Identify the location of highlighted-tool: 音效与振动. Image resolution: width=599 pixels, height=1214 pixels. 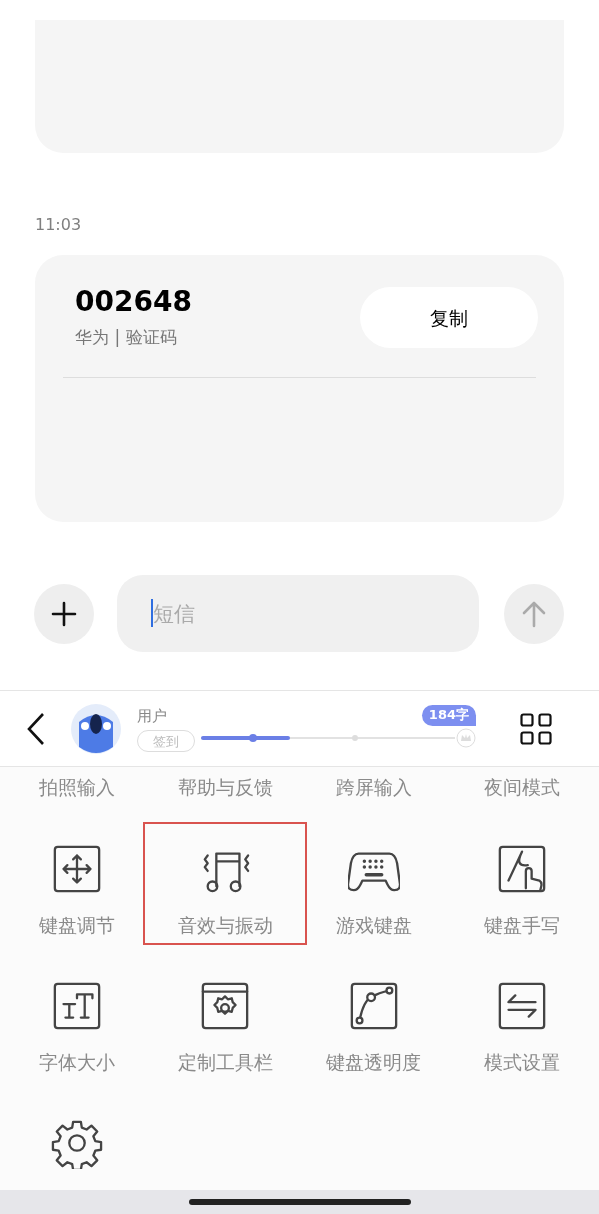
(225, 883).